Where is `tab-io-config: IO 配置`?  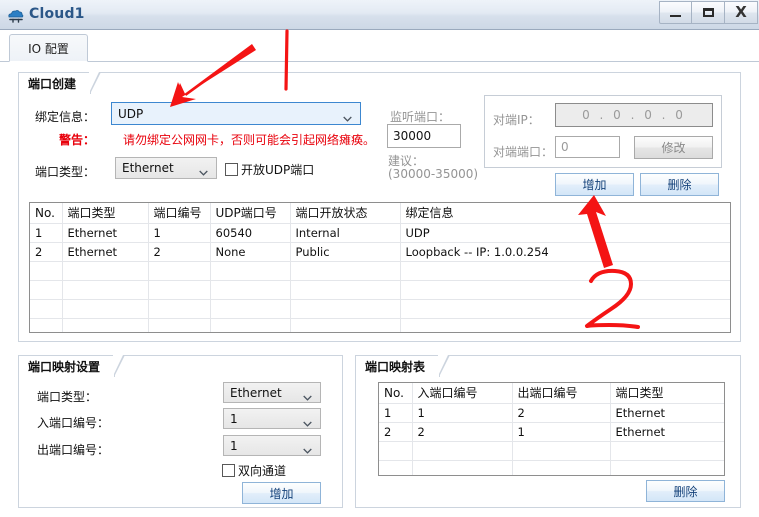 tab-io-config: IO 配置 is located at coordinates (48, 48).